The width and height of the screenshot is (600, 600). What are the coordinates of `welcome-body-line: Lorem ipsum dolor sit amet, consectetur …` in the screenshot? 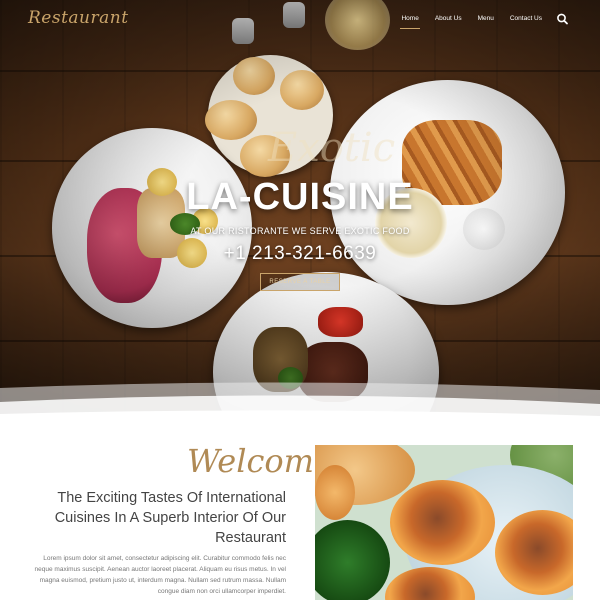 It's located at (164, 558).